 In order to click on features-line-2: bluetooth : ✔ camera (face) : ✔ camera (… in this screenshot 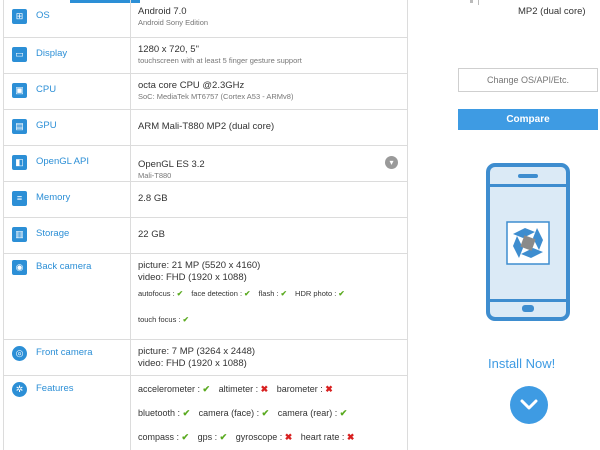, I will do `click(272, 413)`.